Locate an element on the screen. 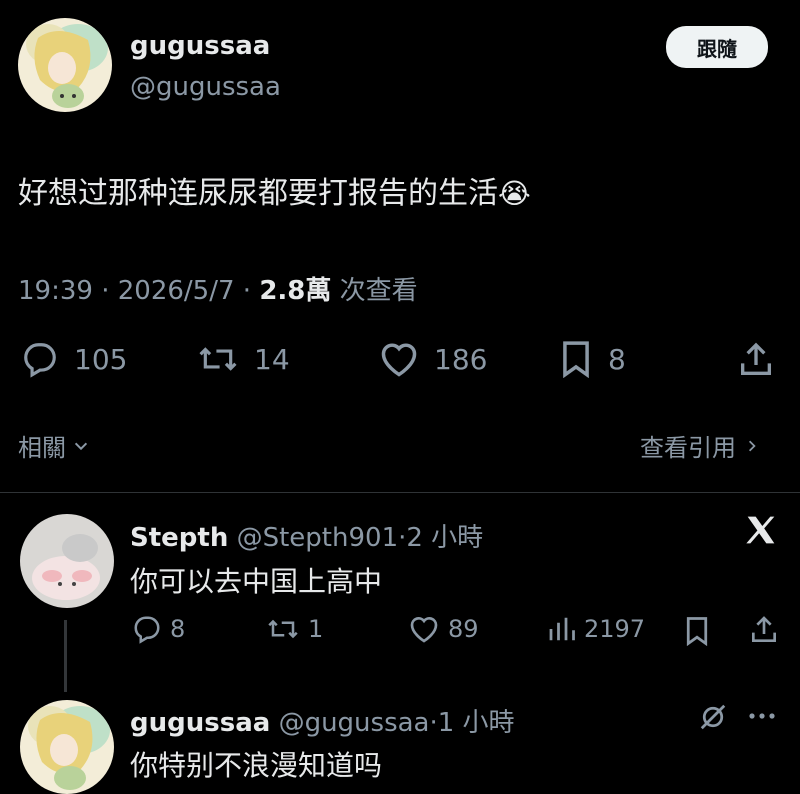 This screenshot has height=794, width=800. views-action: 2197 is located at coordinates (595, 629).